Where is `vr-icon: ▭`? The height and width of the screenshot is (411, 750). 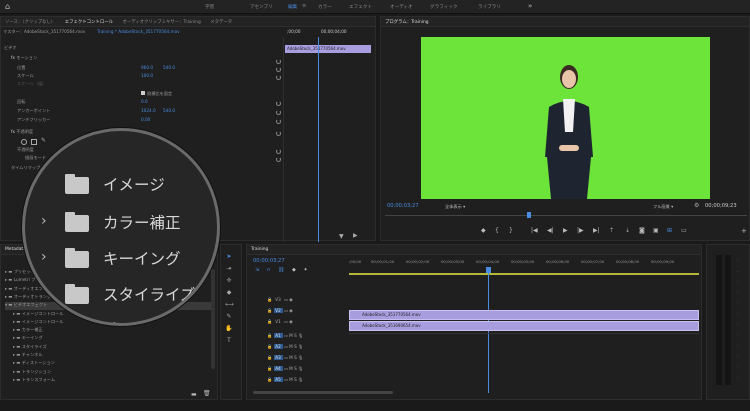
vr-icon: ▭ is located at coordinates (684, 230).